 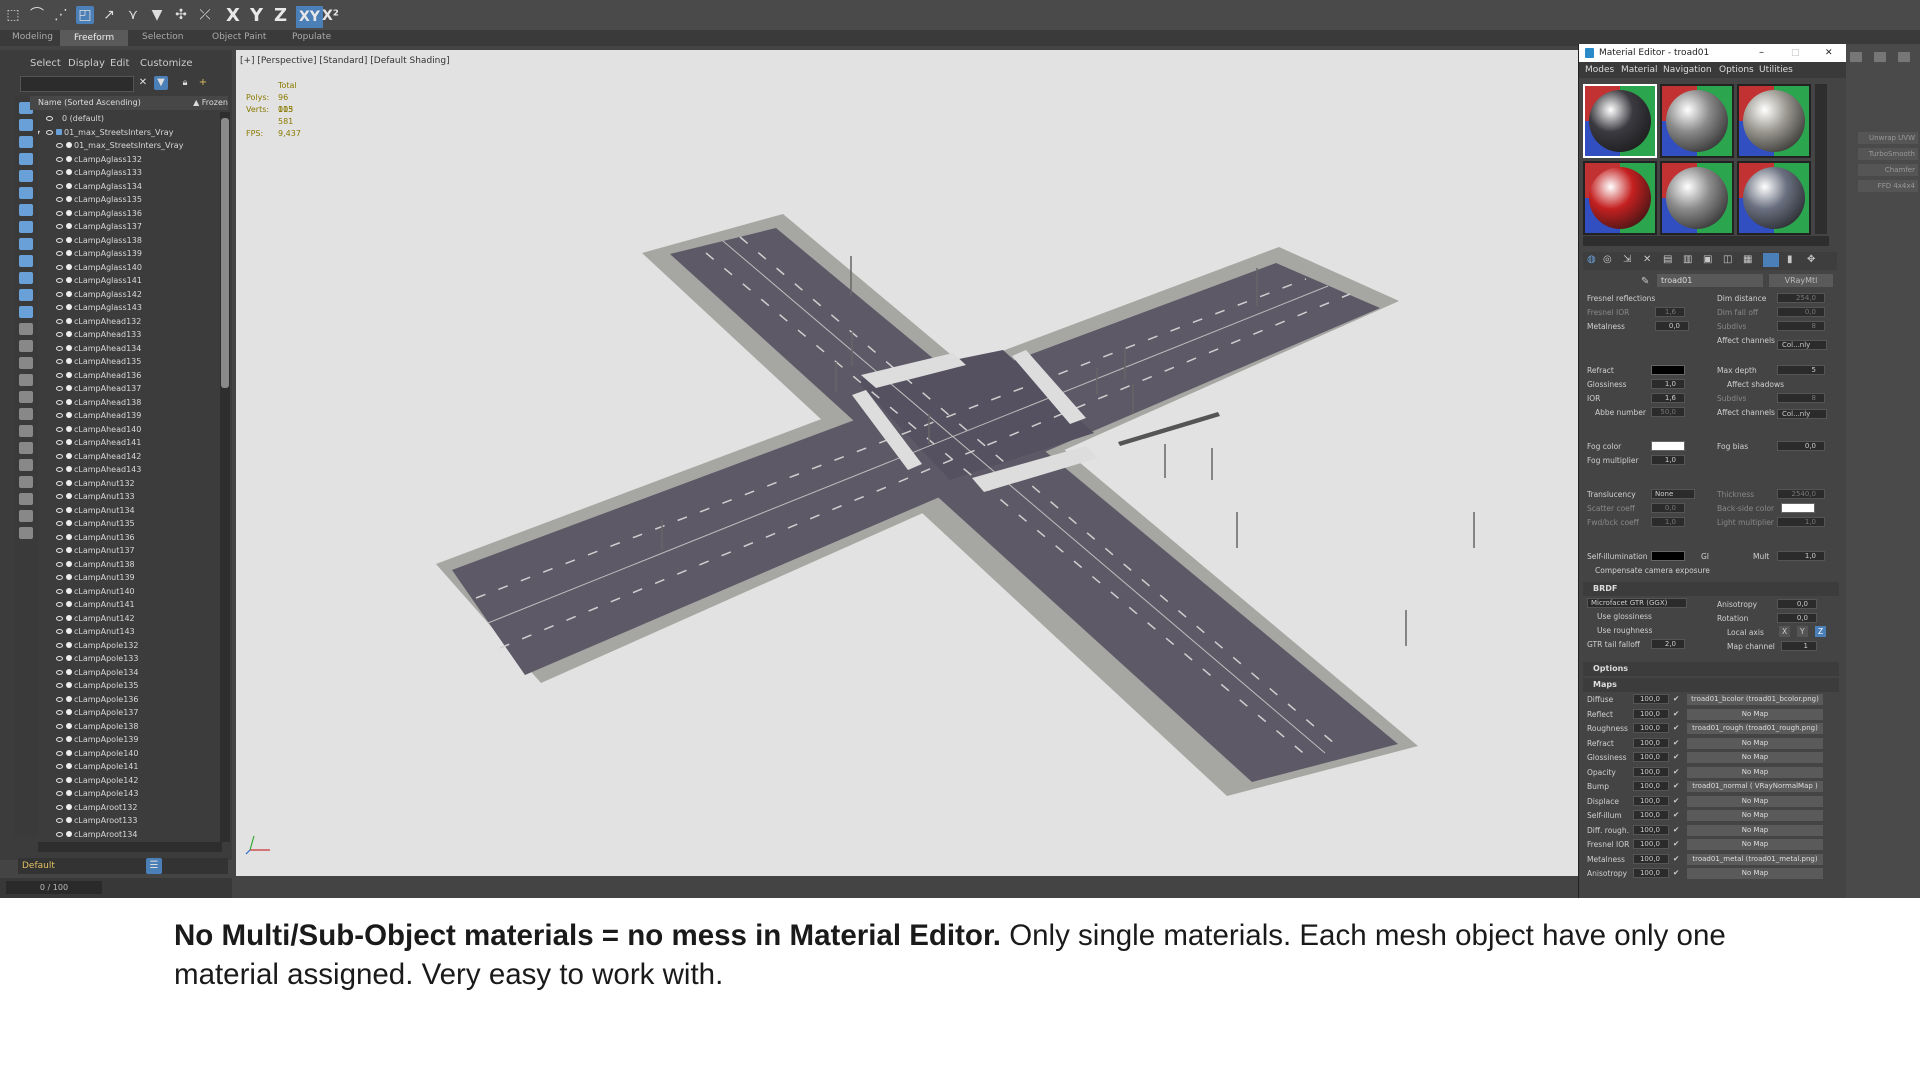 What do you see at coordinates (131, 686) in the screenshot?
I see `scene-object-row: cLampApole135` at bounding box center [131, 686].